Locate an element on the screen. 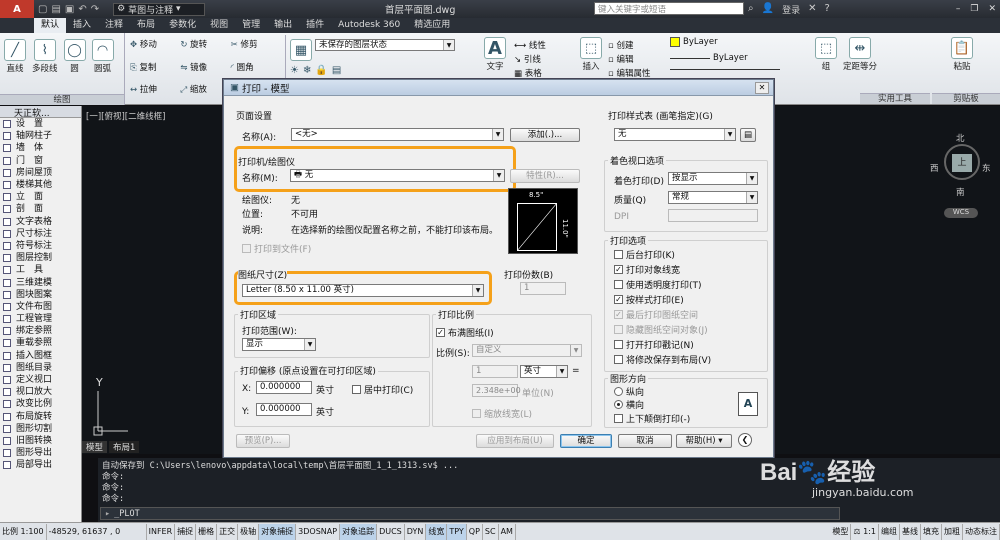 Image resolution: width=1000 pixels, height=540 pixels. dialog-close-button: ✕ is located at coordinates (762, 87).